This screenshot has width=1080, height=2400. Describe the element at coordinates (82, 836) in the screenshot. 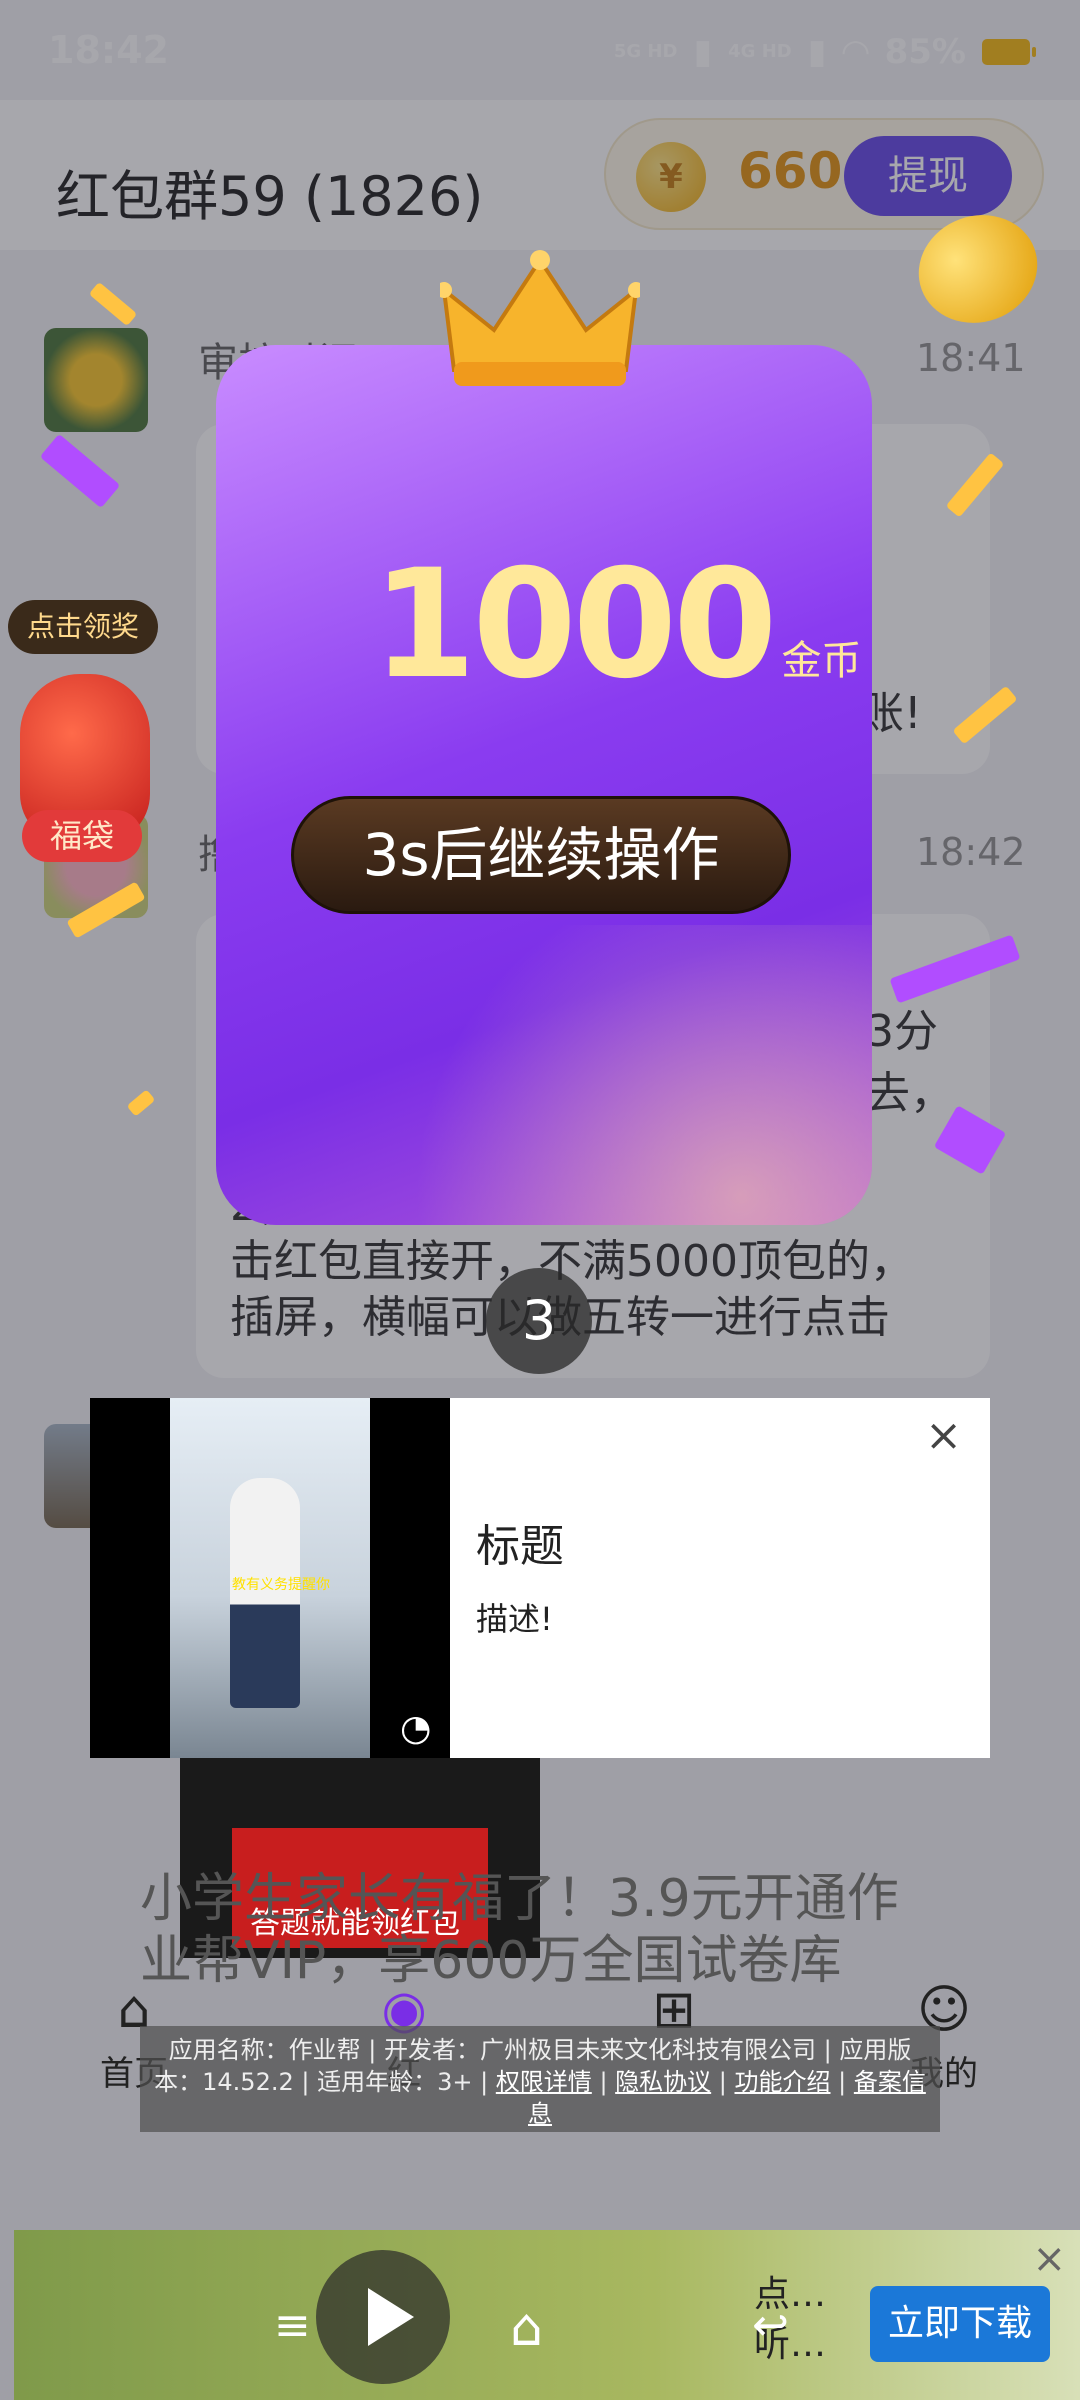

I see `lucky-bag-label: 福袋` at that location.